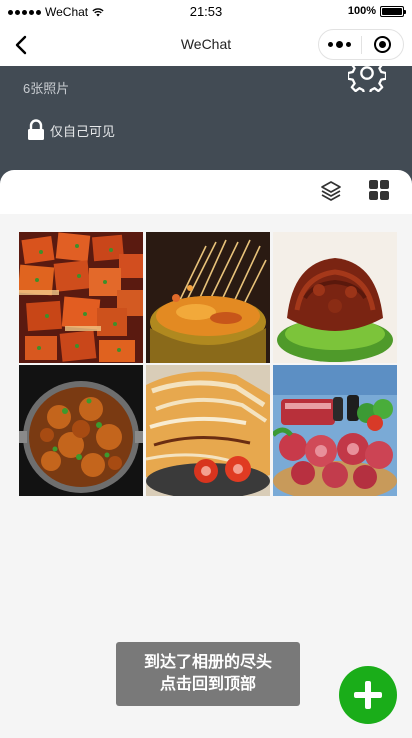 The height and width of the screenshot is (738, 412). I want to click on battery-fill, so click(392, 11).